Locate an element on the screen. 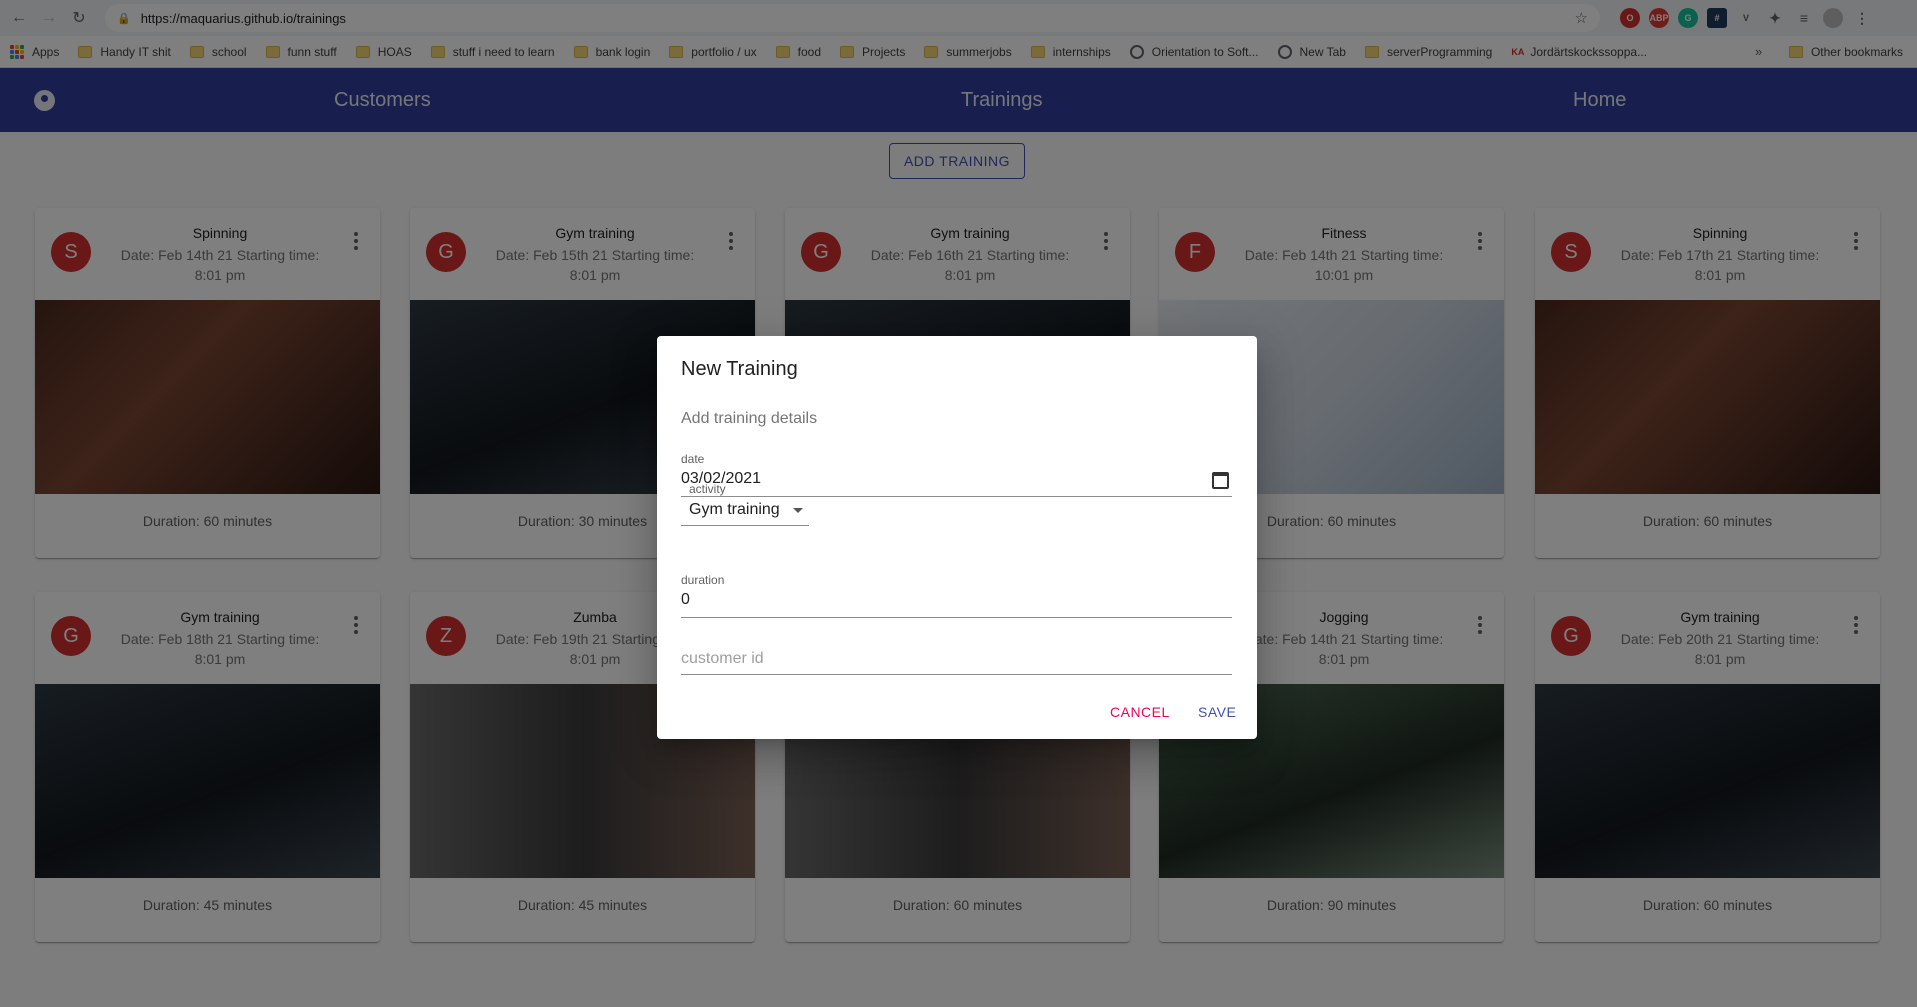 This screenshot has height=1007, width=1917. dialog-description: Add training details is located at coordinates (749, 418).